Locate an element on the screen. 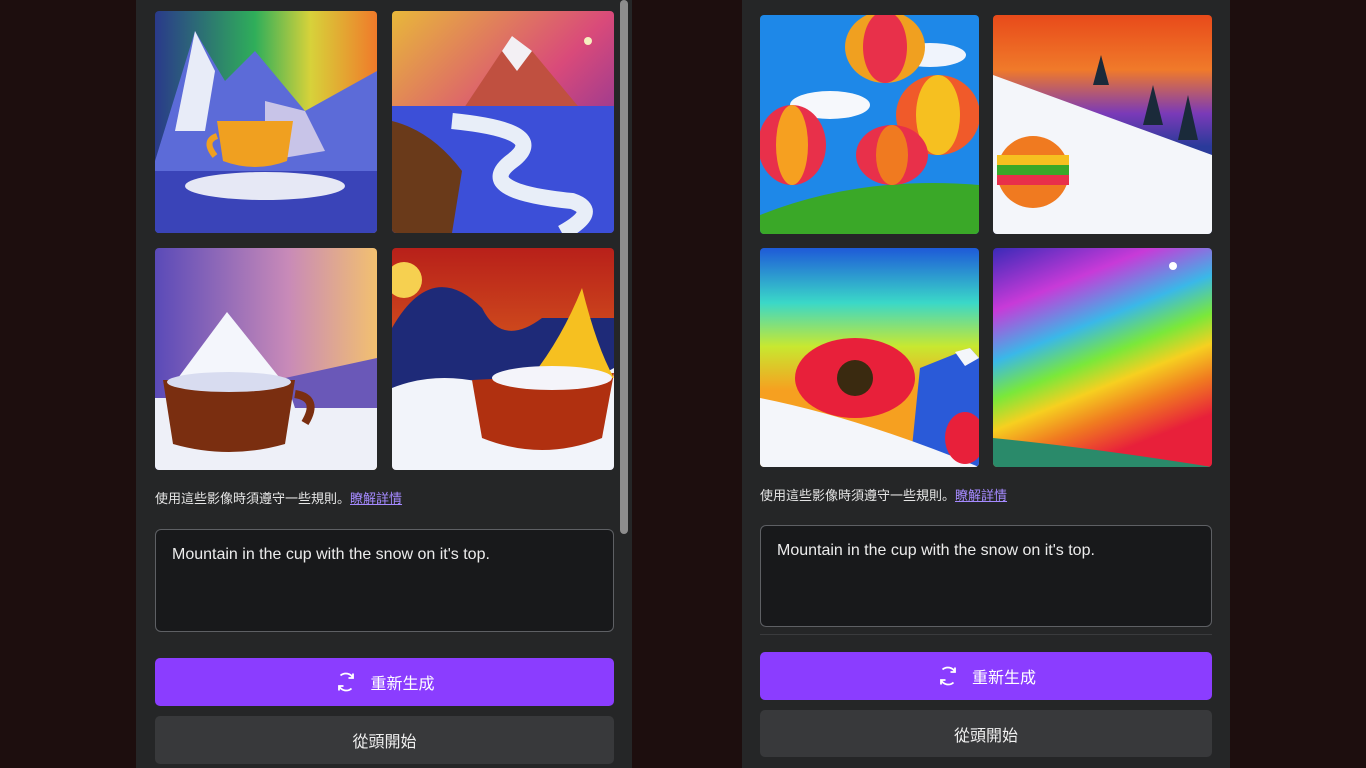 The image size is (1366, 768). scrollbar is located at coordinates (624, 267).